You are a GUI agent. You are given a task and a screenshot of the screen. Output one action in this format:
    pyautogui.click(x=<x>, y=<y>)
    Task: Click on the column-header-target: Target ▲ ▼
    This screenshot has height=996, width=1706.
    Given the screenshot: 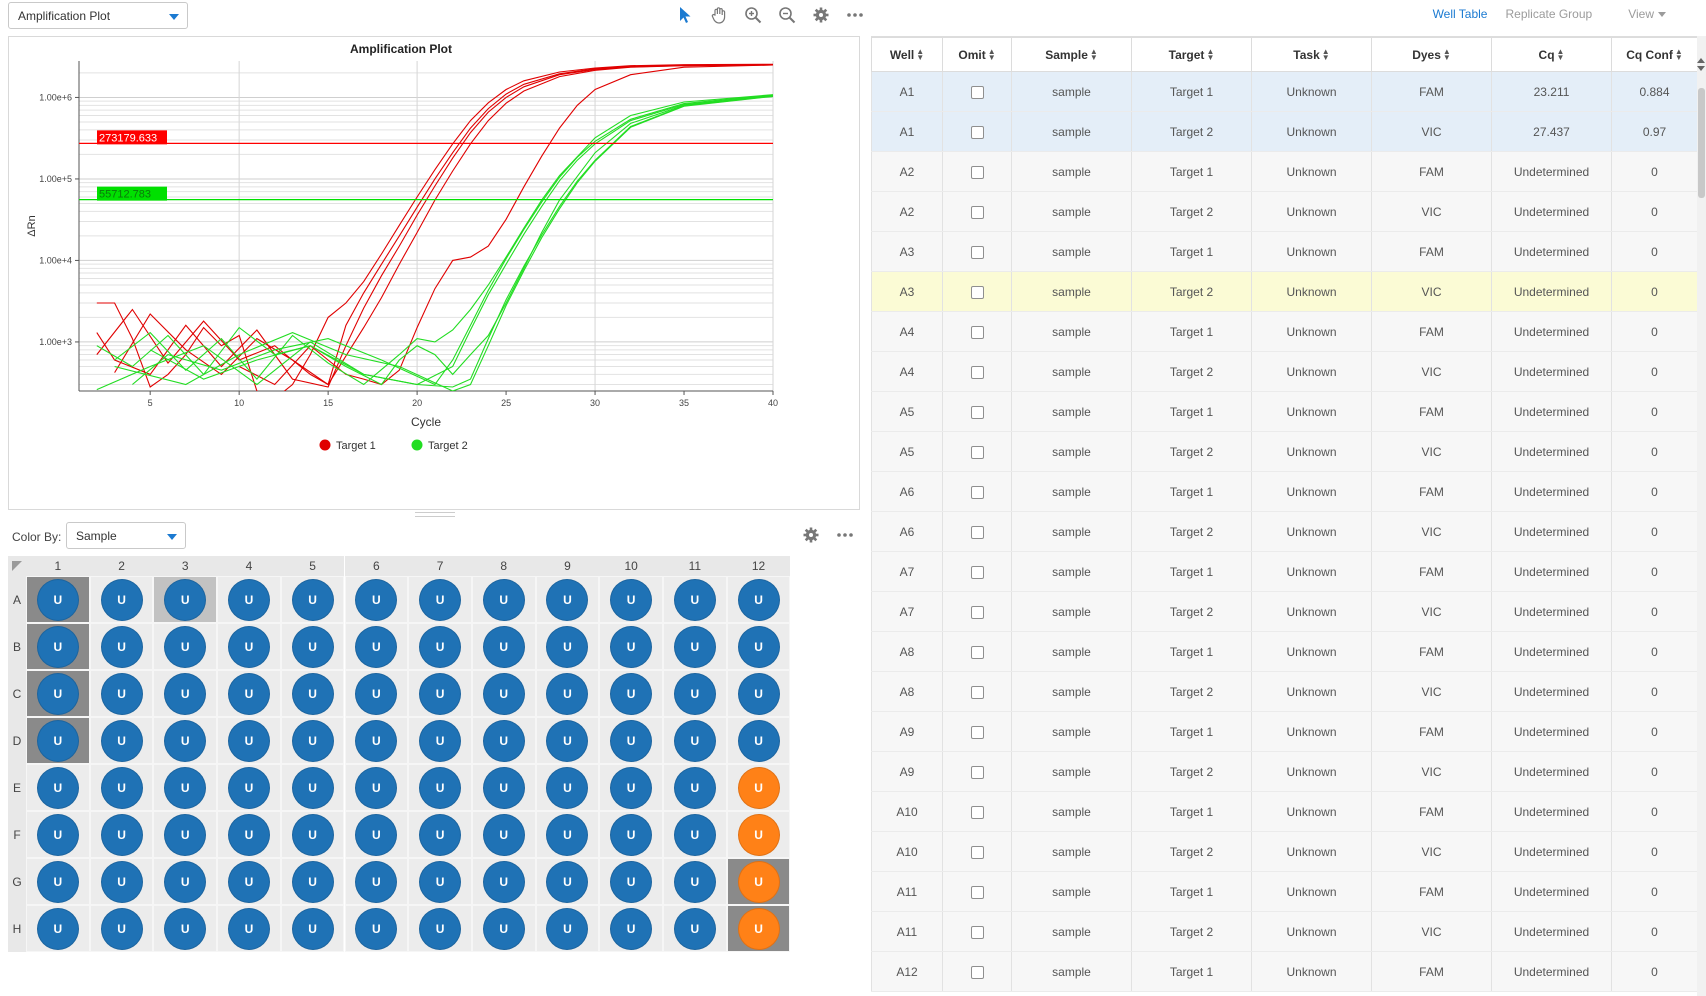 What is the action you would take?
    pyautogui.click(x=1191, y=54)
    